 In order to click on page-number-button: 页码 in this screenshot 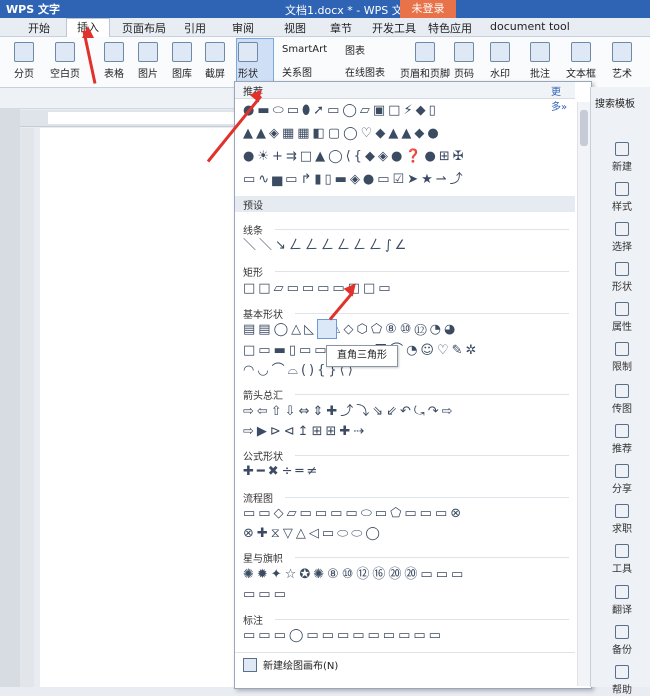, I will do `click(464, 61)`.